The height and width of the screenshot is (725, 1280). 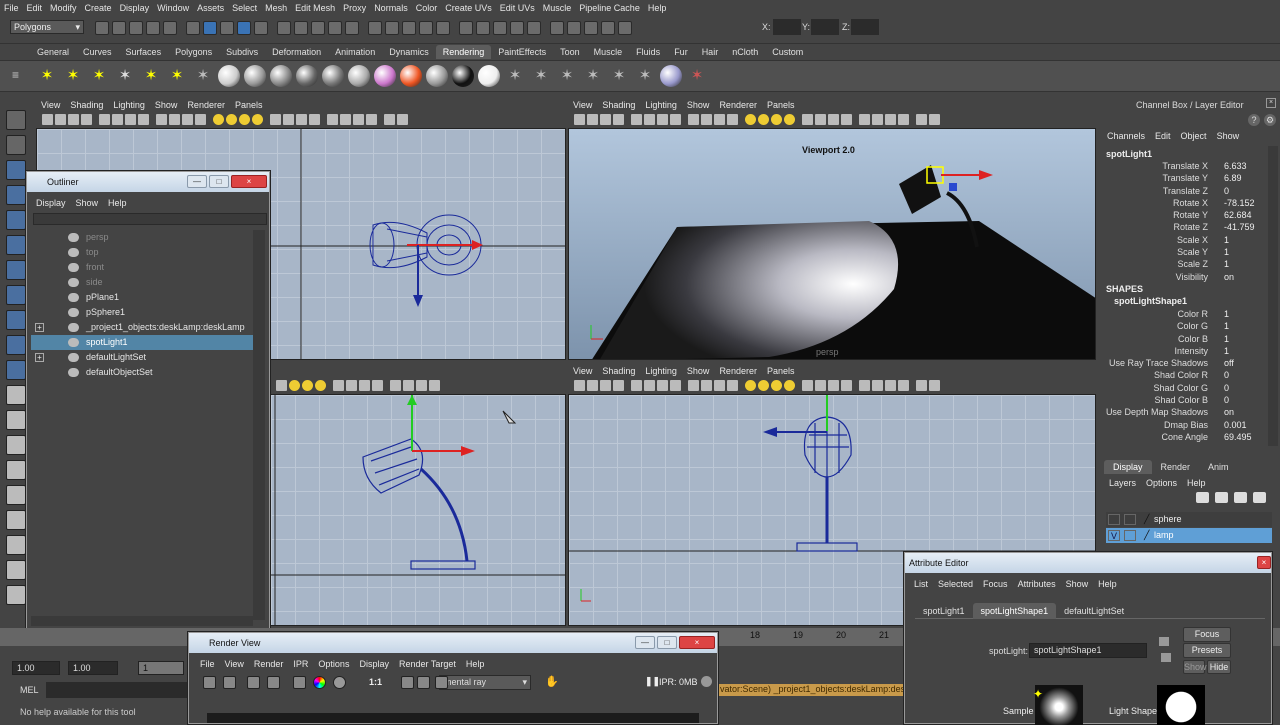 What do you see at coordinates (1207, 634) in the screenshot?
I see `ae-focus-button: Focus` at bounding box center [1207, 634].